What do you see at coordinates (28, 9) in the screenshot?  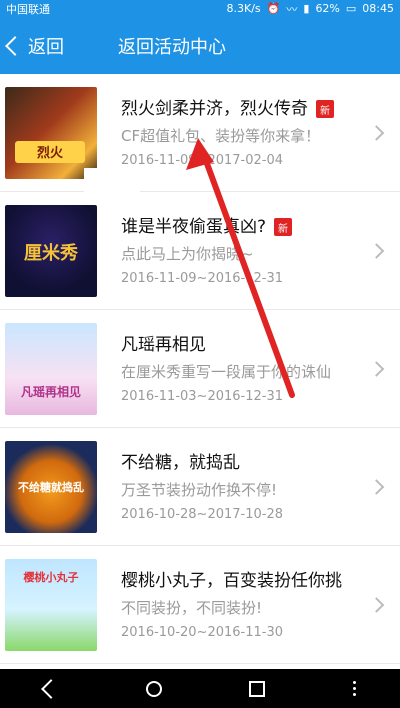 I see `carrier-label: 中国联通` at bounding box center [28, 9].